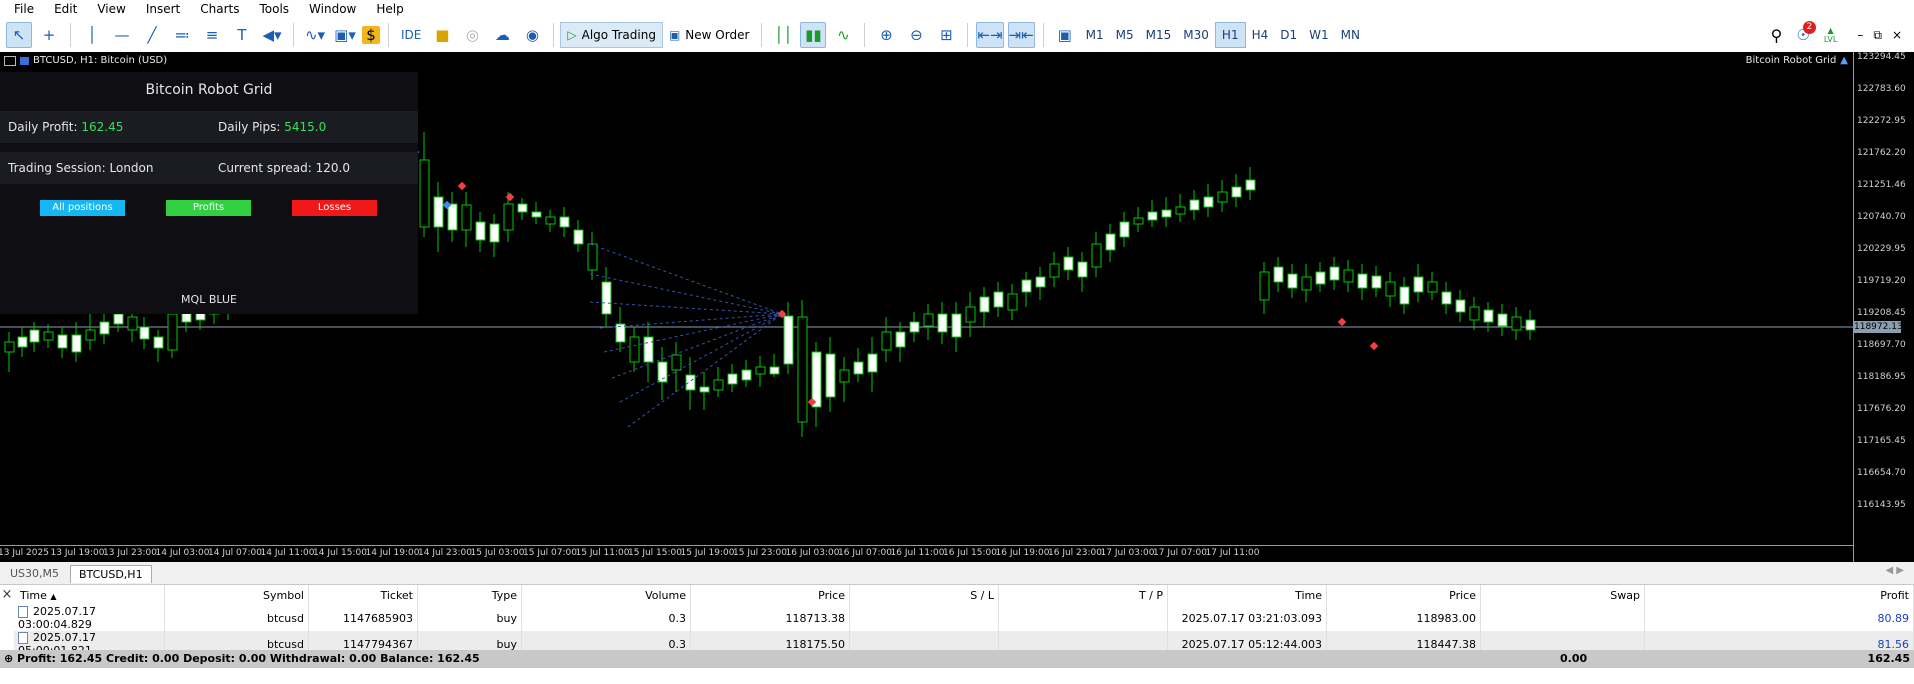 The image size is (1914, 684). What do you see at coordinates (389, 9) in the screenshot?
I see `menu-help: Help` at bounding box center [389, 9].